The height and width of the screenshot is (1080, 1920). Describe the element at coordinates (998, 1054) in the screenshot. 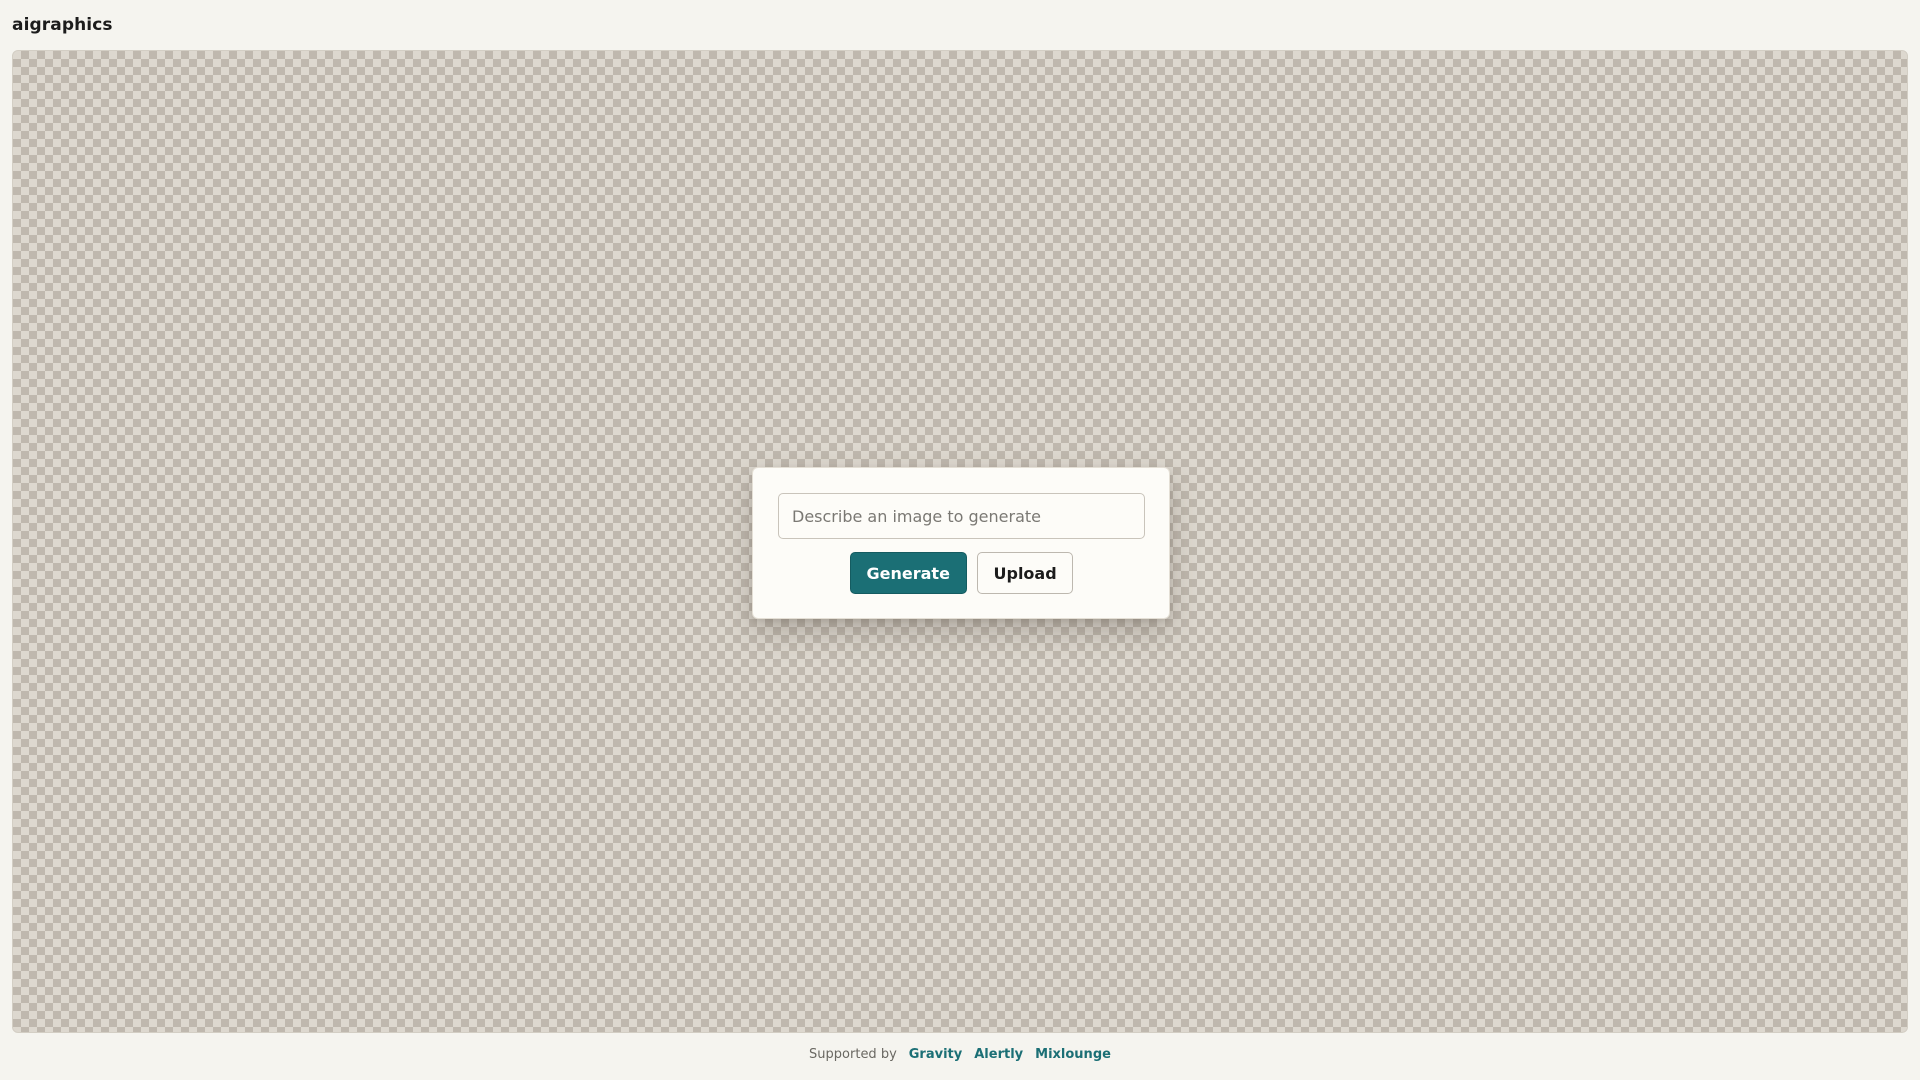

I see `sponsor-link-alertly: Alertly` at that location.